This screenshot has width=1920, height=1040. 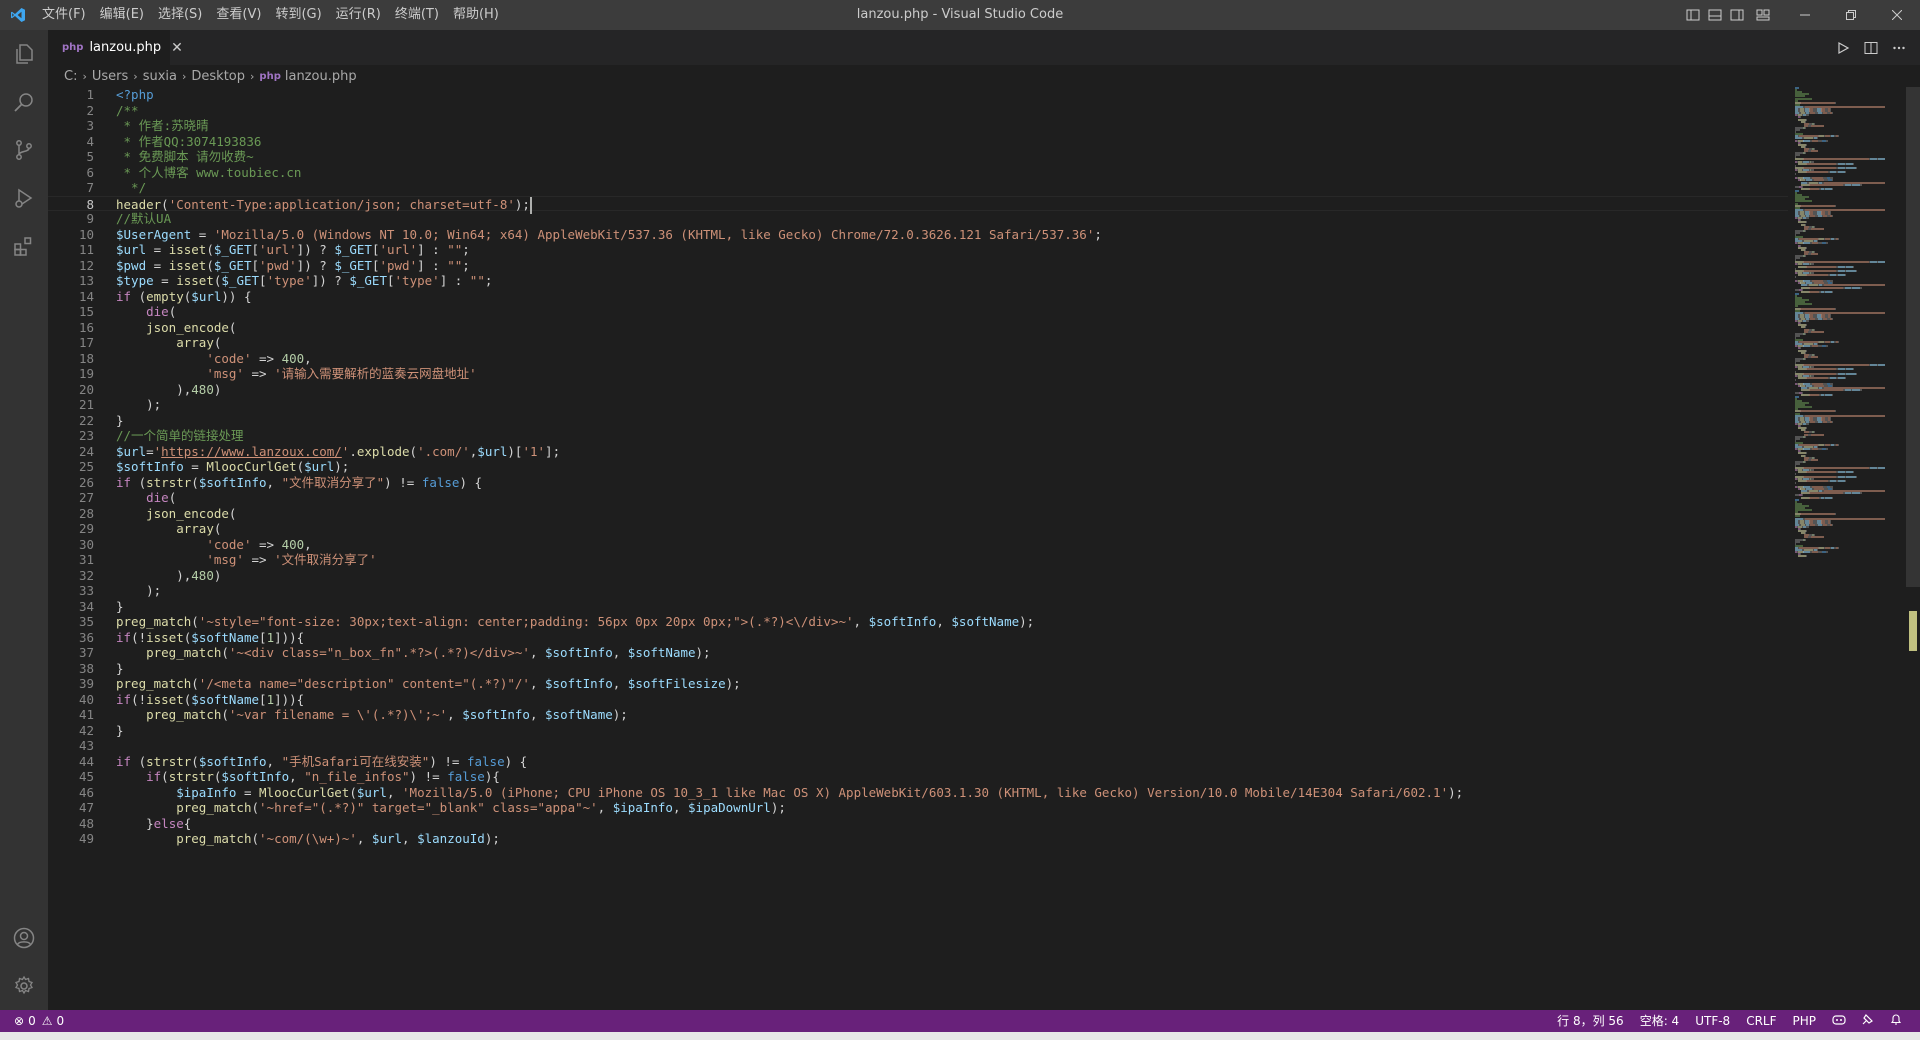 I want to click on menu-item: 查看(V), so click(x=238, y=15).